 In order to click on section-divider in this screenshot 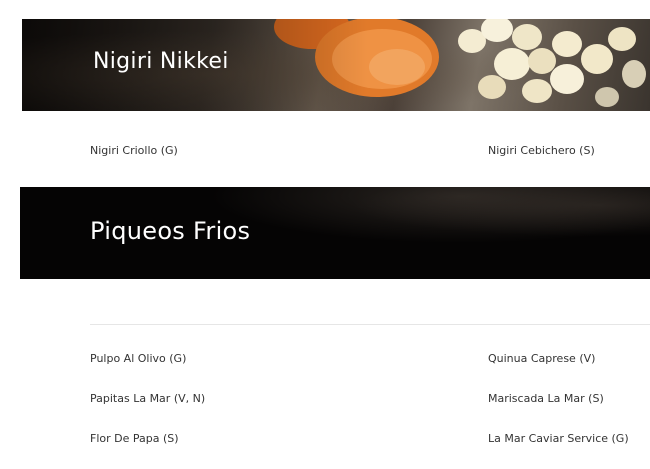, I will do `click(370, 324)`.